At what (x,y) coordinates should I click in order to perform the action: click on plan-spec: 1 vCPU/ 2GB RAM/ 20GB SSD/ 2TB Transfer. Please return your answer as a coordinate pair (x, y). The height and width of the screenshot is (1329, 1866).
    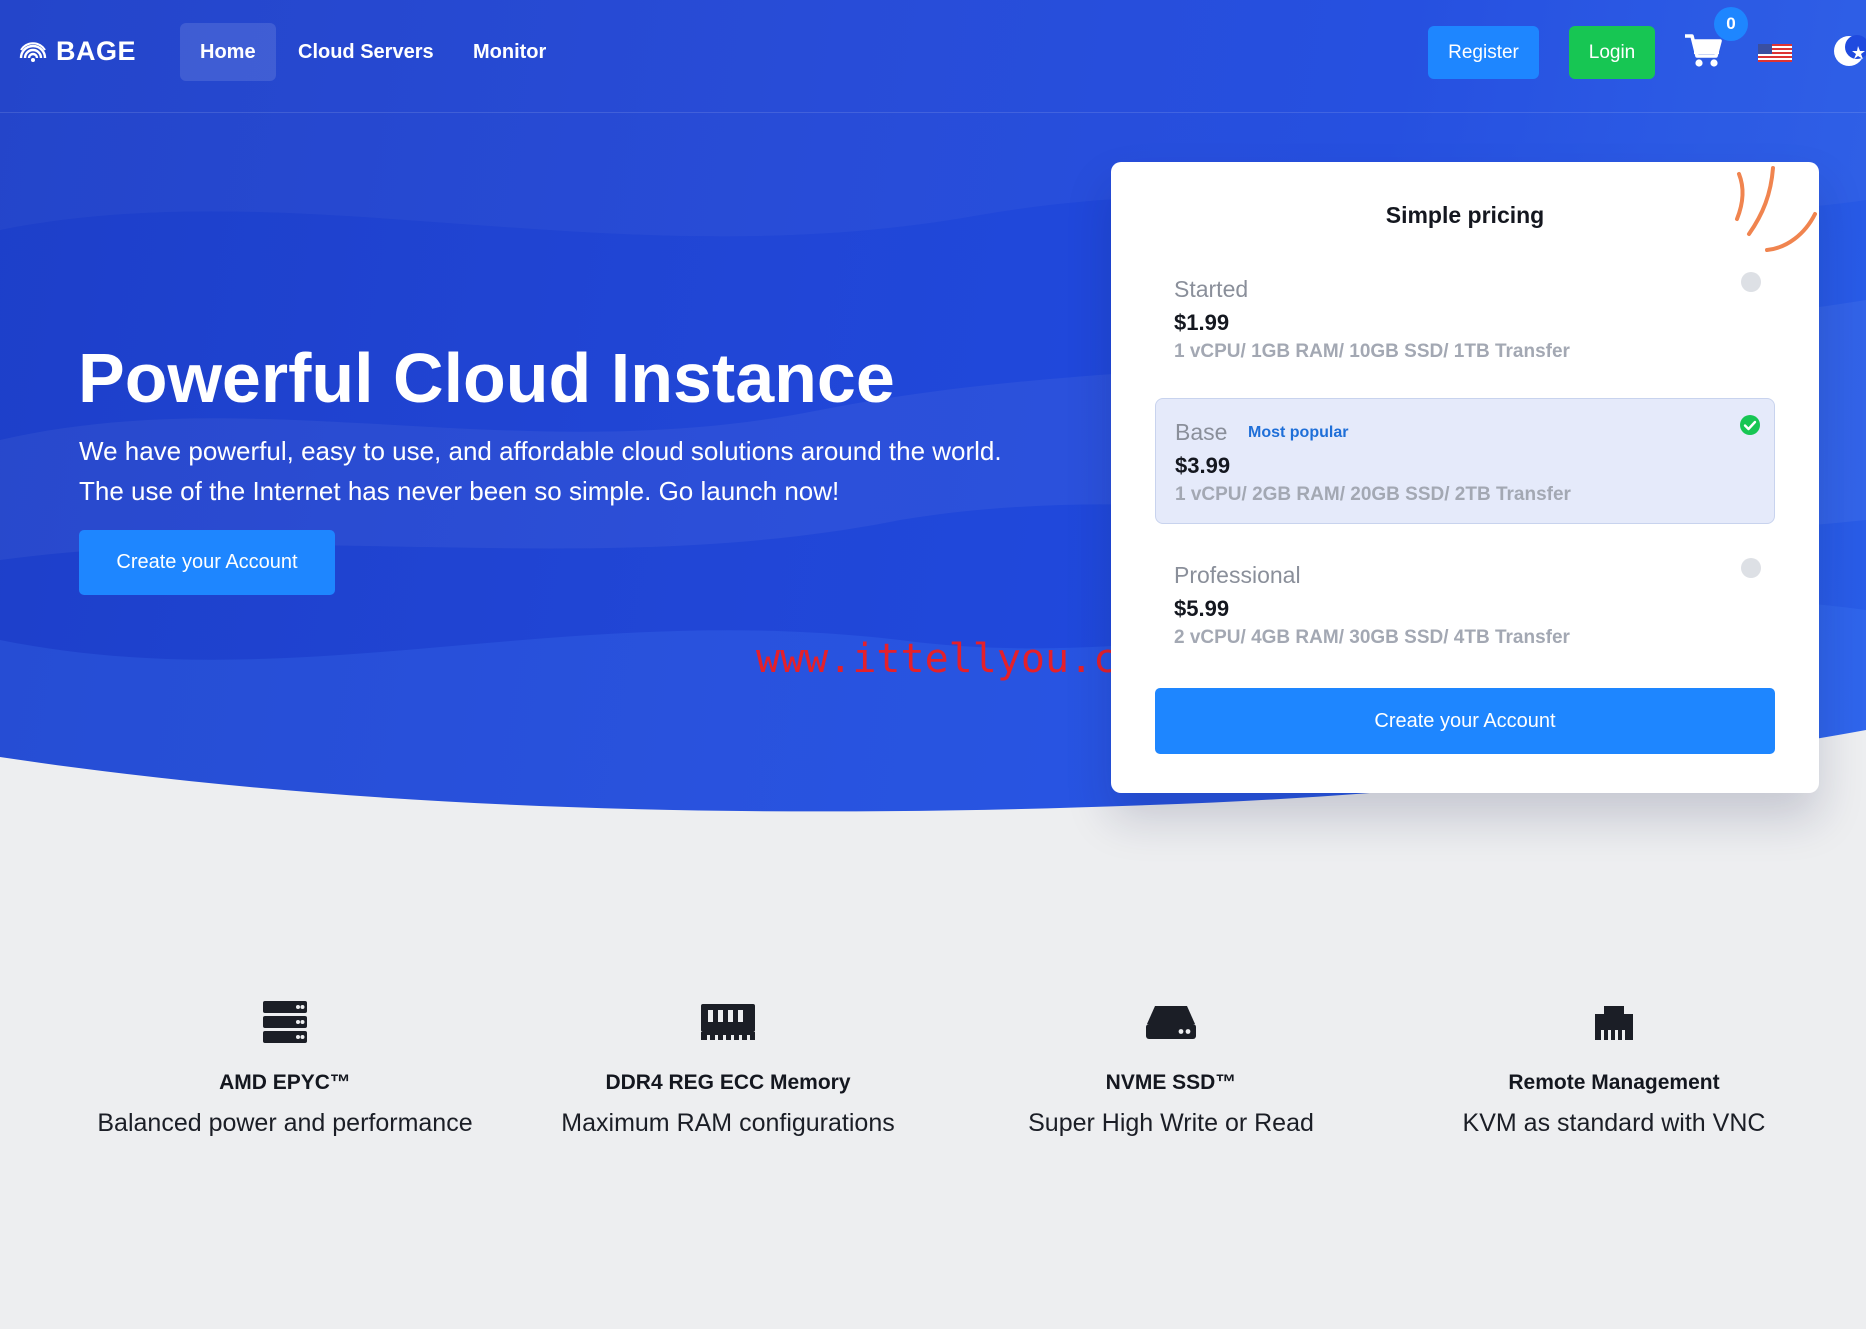
    Looking at the image, I should click on (1373, 494).